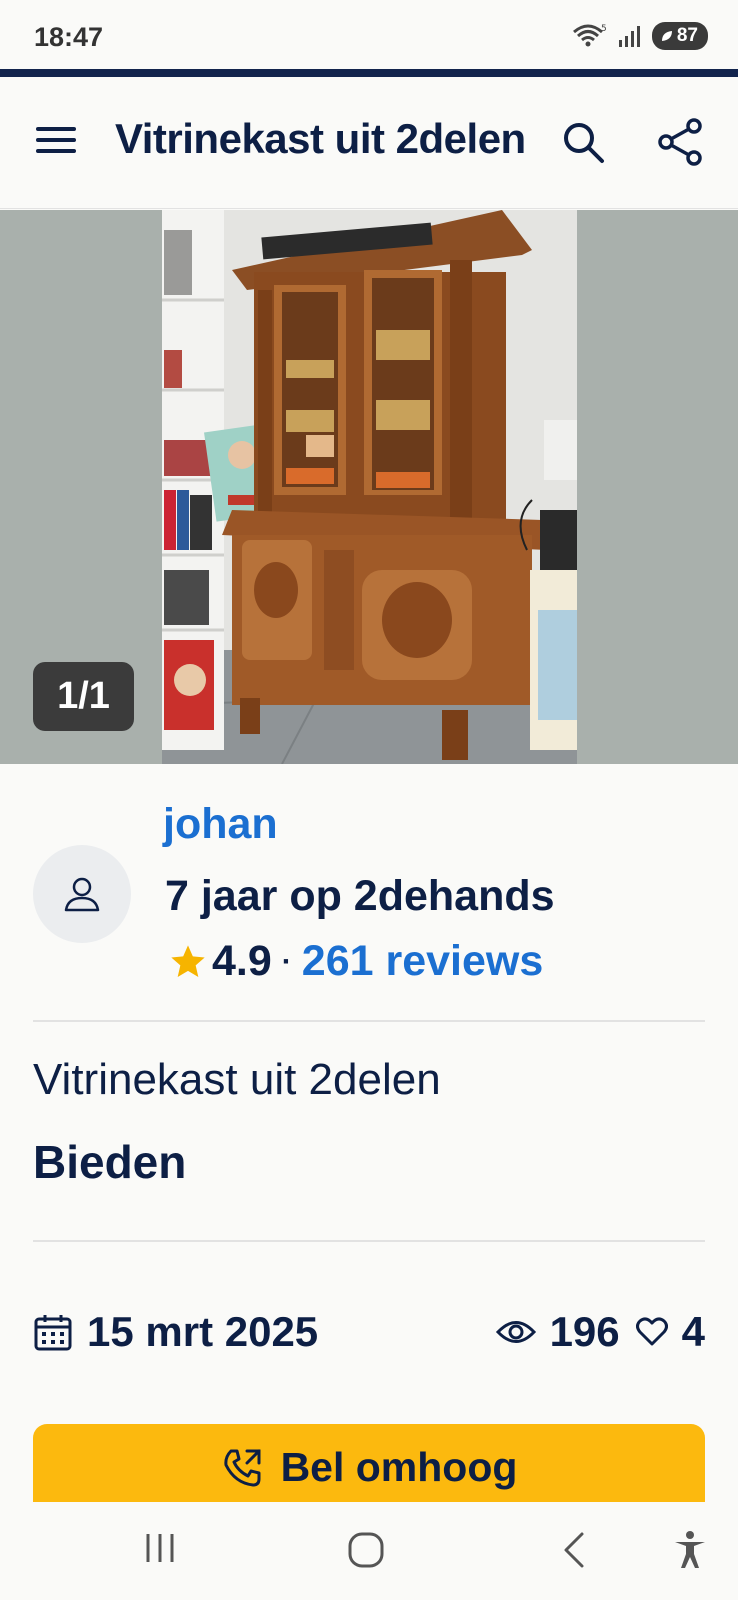  Describe the element at coordinates (651, 1331) in the screenshot. I see `heart-icon` at that location.